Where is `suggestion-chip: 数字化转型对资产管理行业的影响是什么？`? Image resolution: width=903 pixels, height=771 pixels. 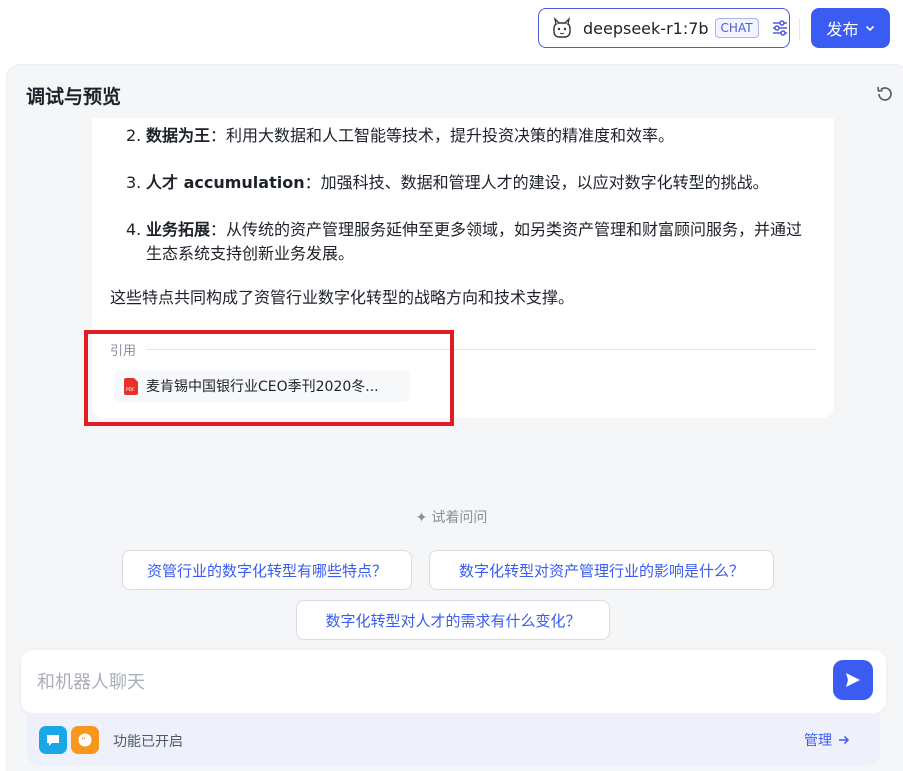
suggestion-chip: 数字化转型对资产管理行业的影响是什么？ is located at coordinates (601, 570).